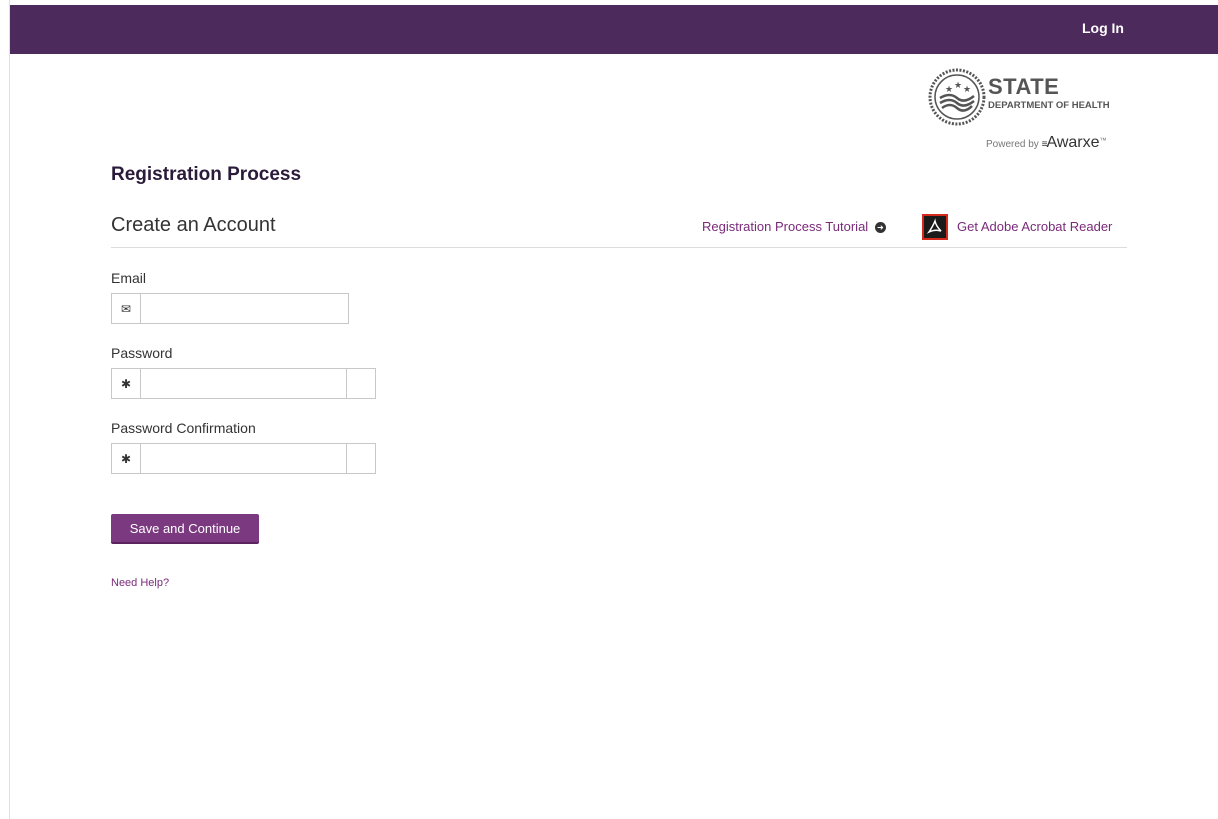  What do you see at coordinates (126, 308) in the screenshot?
I see `envelope-icon: ✉` at bounding box center [126, 308].